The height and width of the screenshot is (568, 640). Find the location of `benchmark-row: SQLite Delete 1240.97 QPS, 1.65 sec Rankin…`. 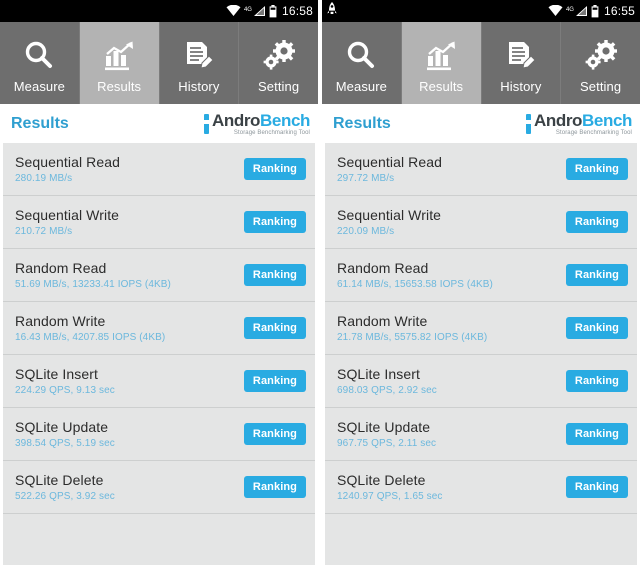

benchmark-row: SQLite Delete 1240.97 QPS, 1.65 sec Rankin… is located at coordinates (481, 487).